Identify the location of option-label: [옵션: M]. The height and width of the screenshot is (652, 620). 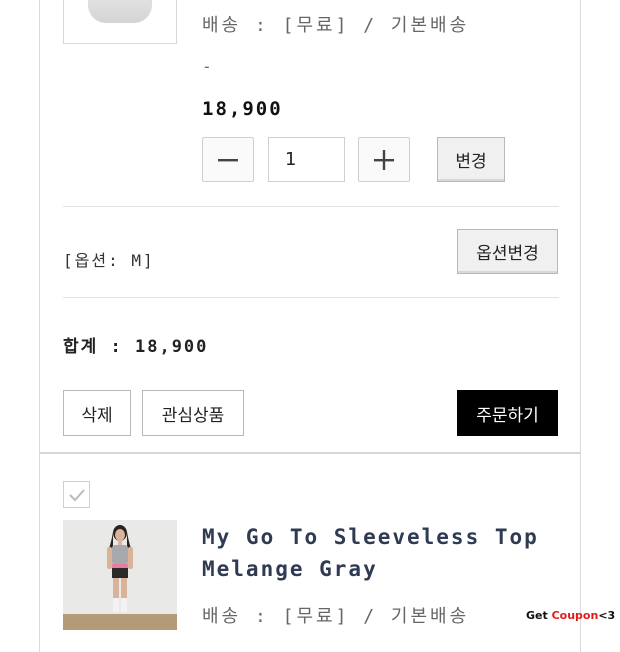
(109, 260).